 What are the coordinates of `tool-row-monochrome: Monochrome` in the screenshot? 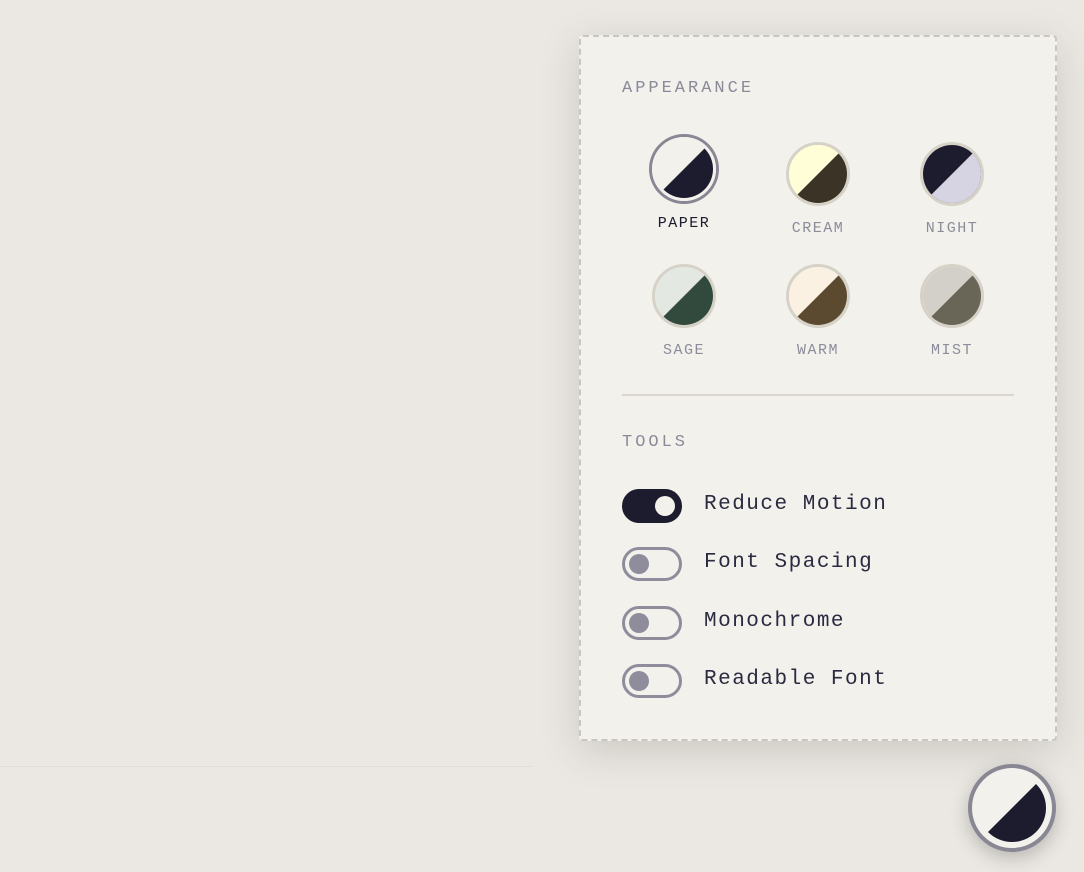 It's located at (822, 623).